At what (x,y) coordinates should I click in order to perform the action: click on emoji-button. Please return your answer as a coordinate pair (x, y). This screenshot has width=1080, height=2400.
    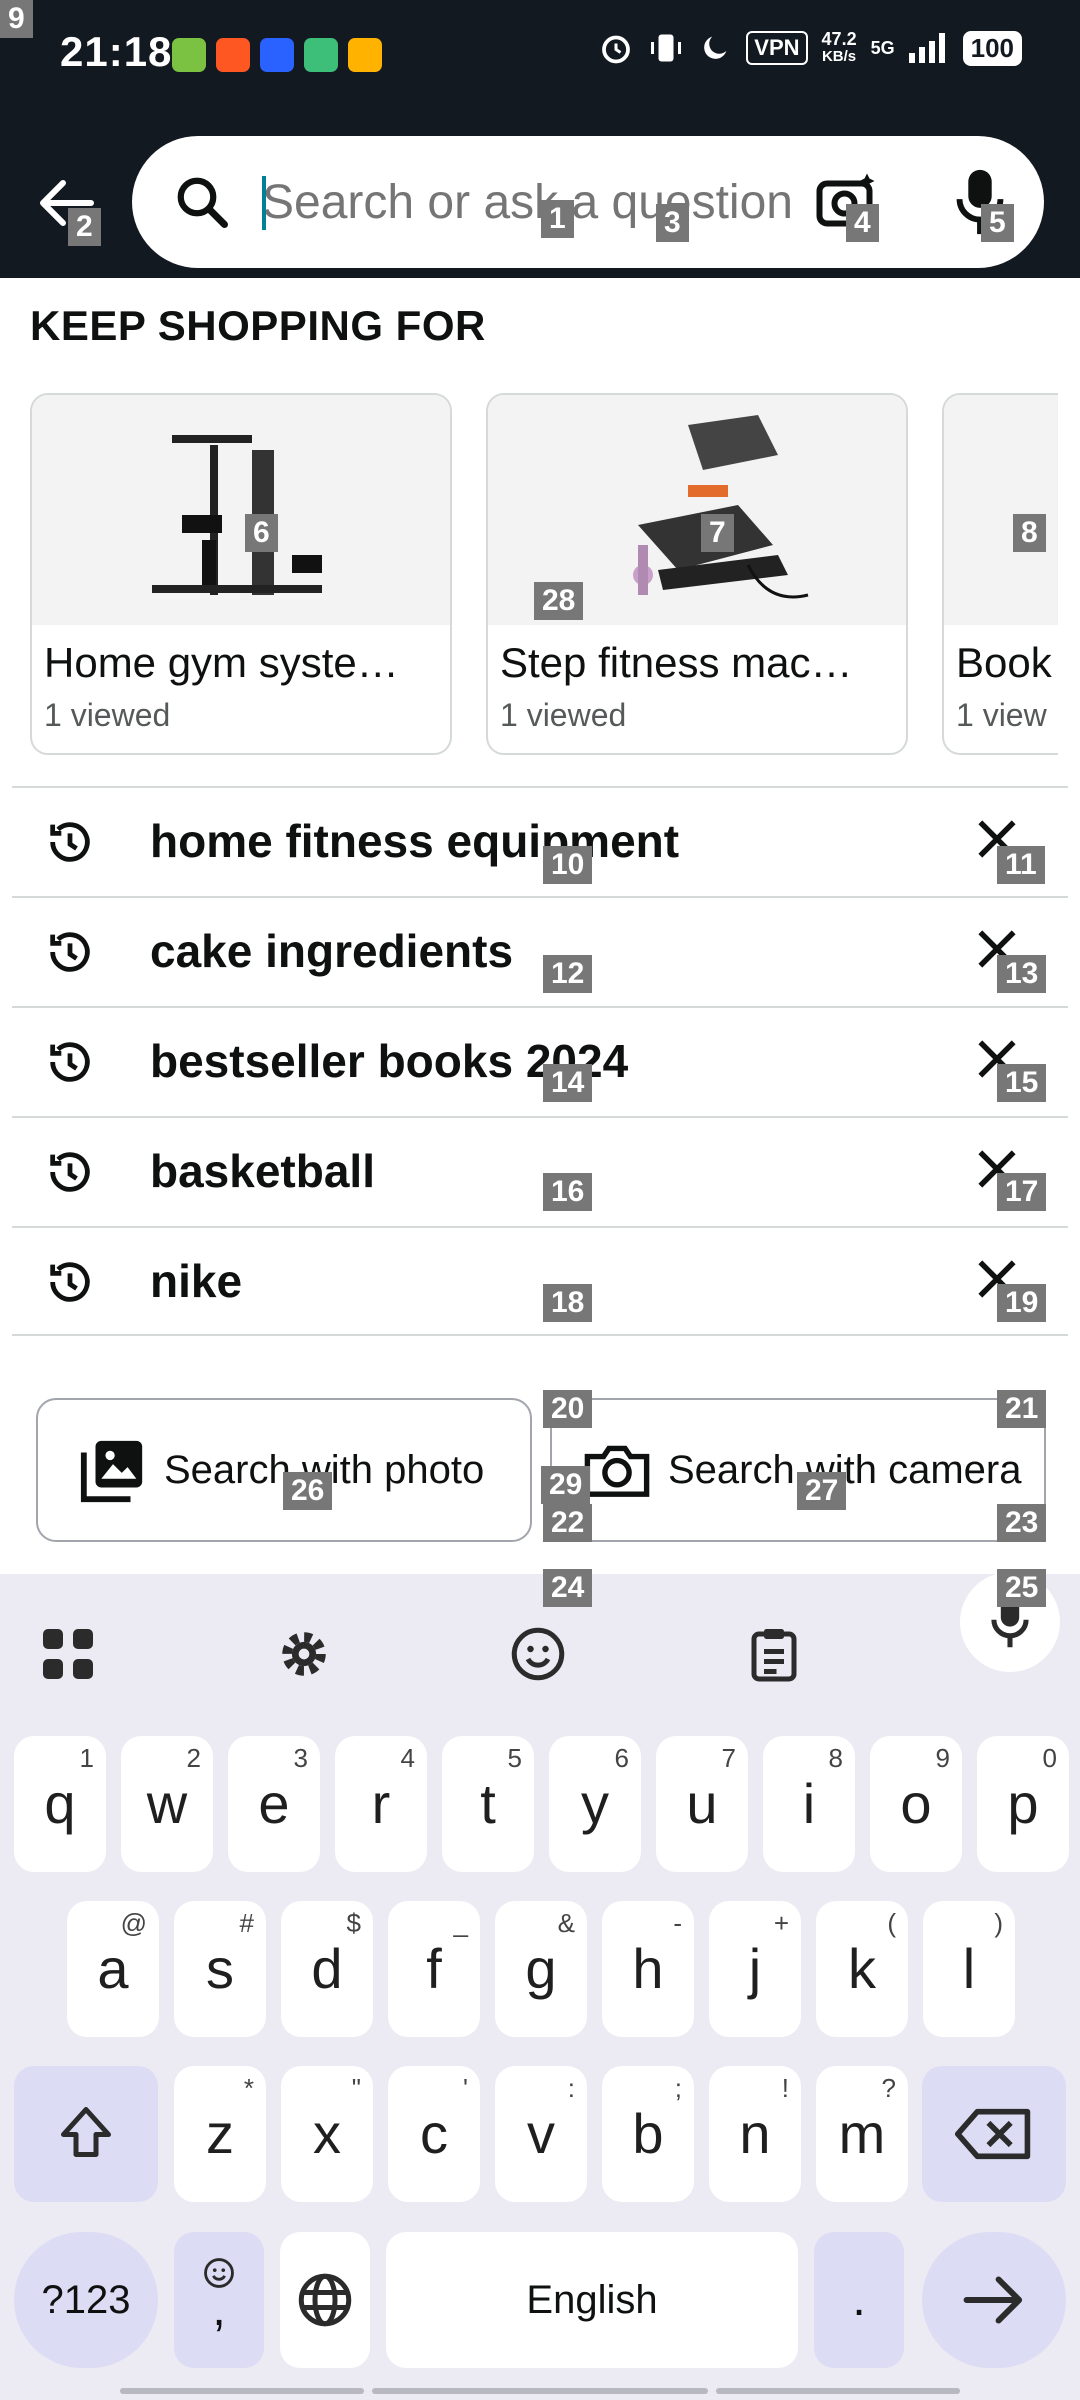
    Looking at the image, I should click on (538, 1654).